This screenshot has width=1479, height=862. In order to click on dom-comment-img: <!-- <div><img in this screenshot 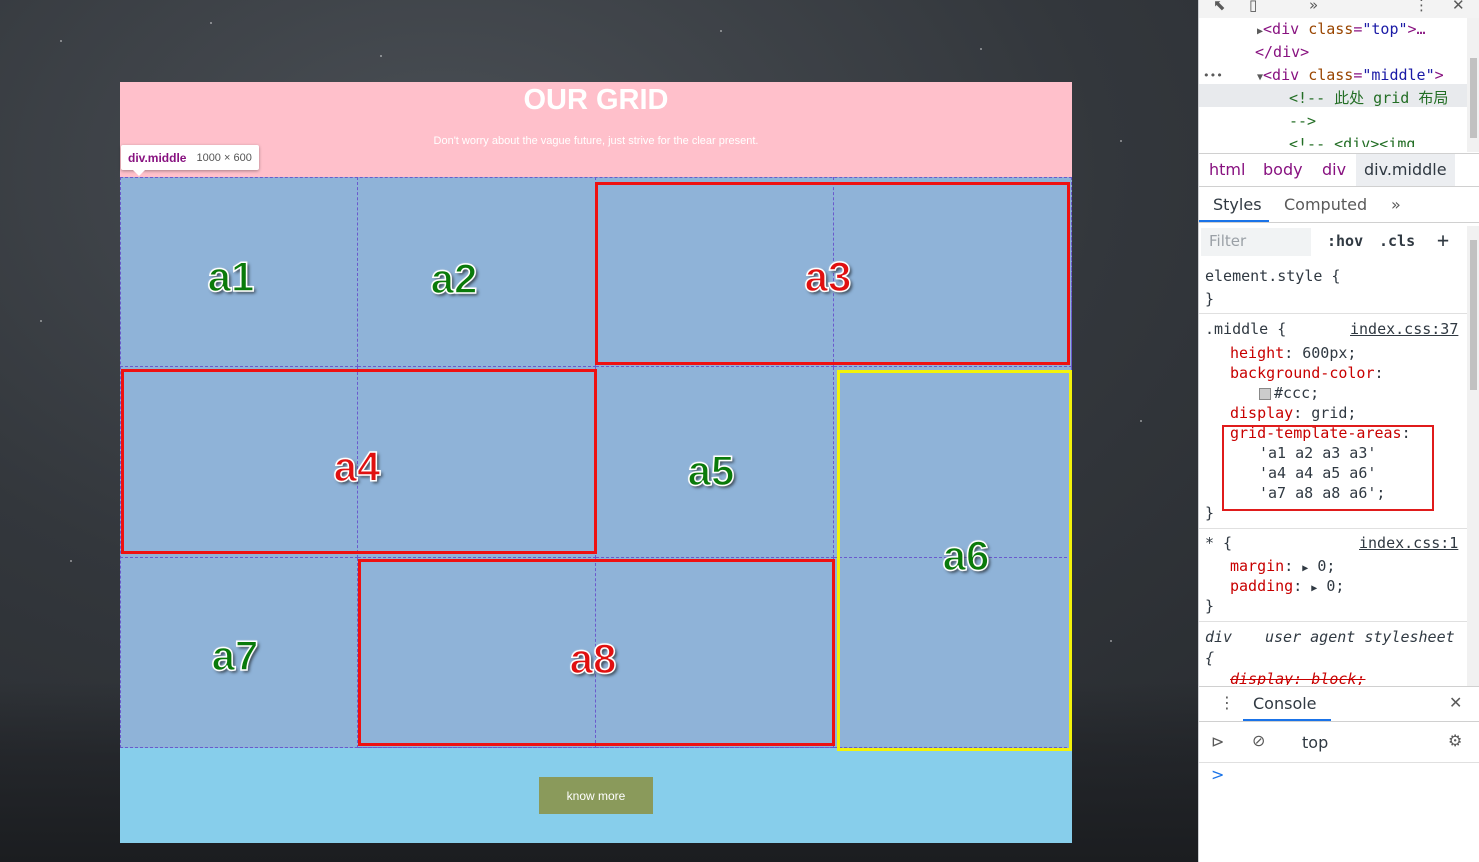, I will do `click(1352, 140)`.